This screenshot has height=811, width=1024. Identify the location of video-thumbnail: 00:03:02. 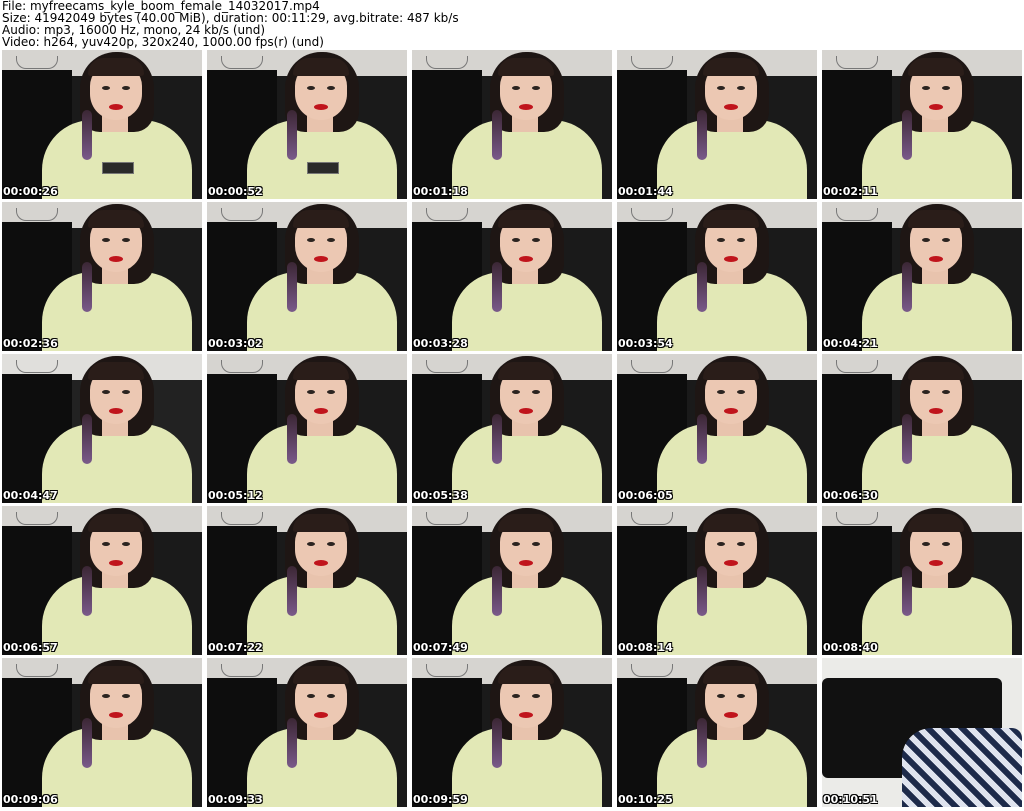
(307, 276).